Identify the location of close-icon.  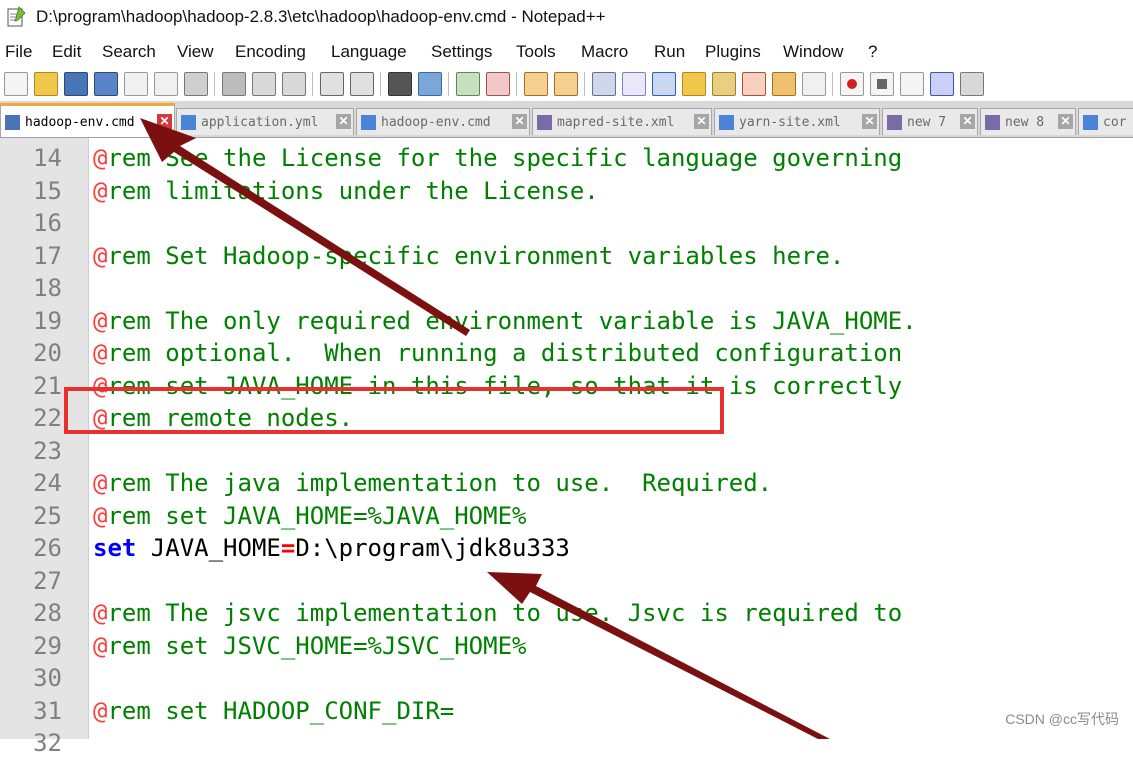
(136, 84).